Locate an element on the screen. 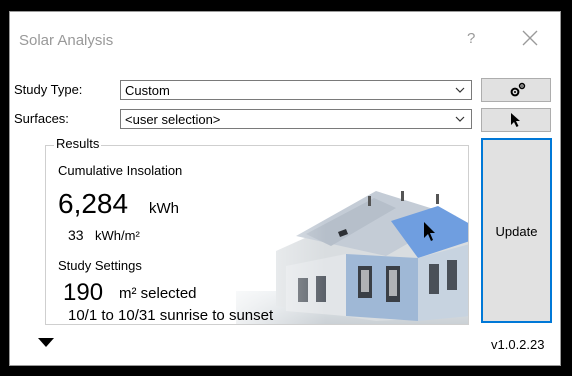  help-button: ? is located at coordinates (471, 38).